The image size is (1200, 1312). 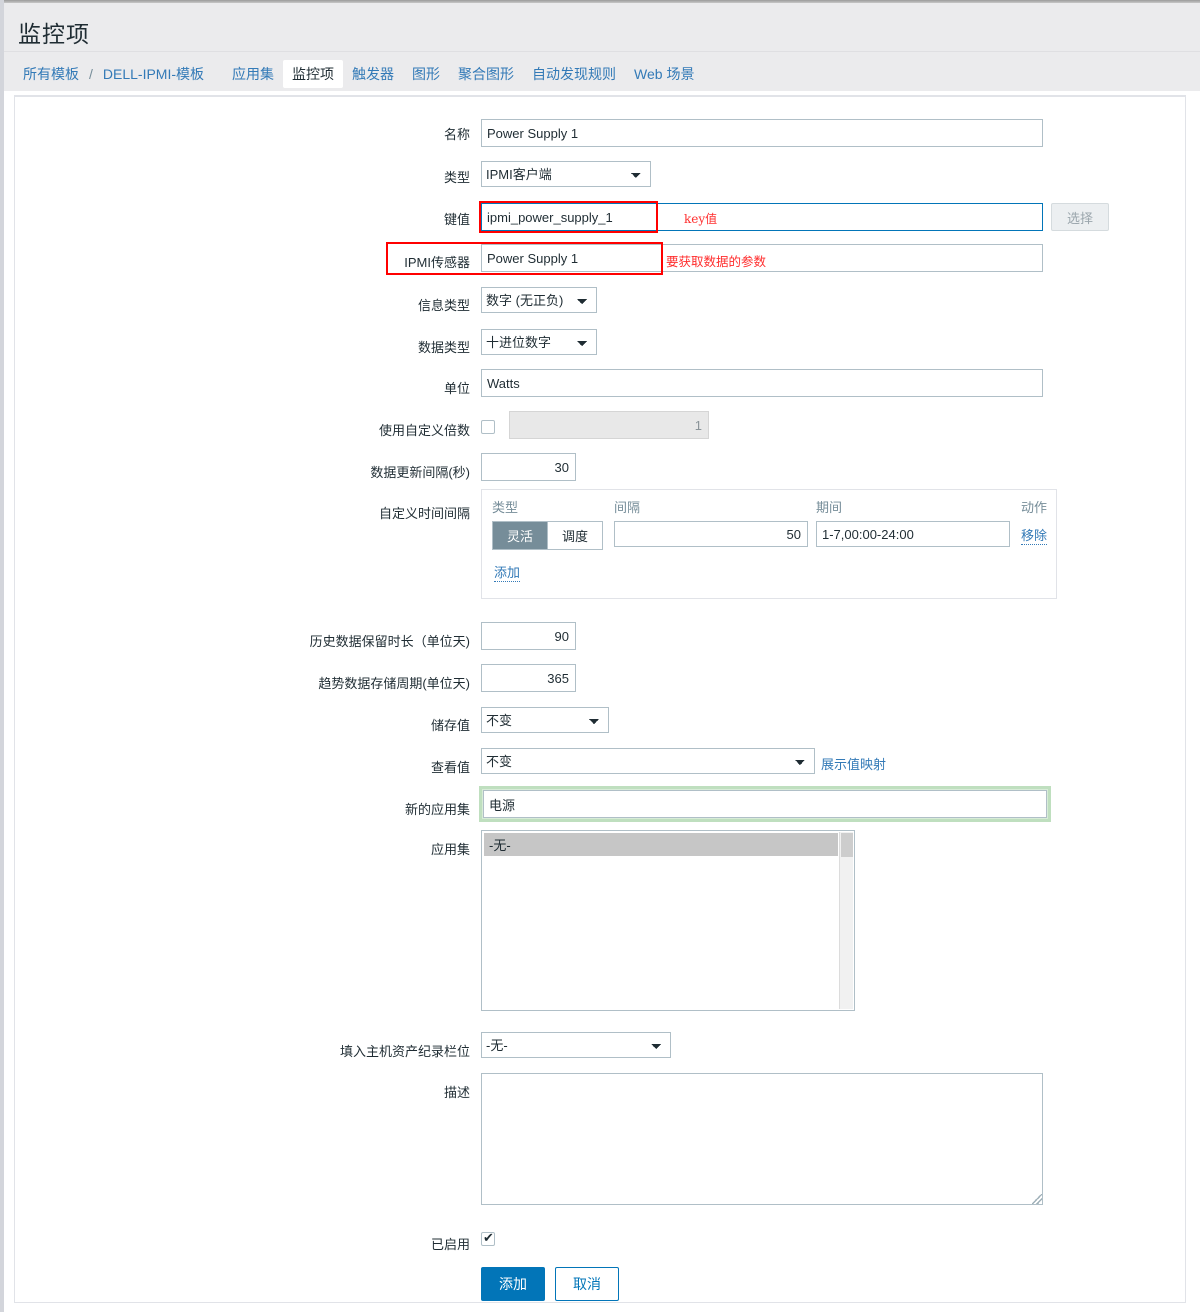 I want to click on multiplier-input, so click(x=609, y=425).